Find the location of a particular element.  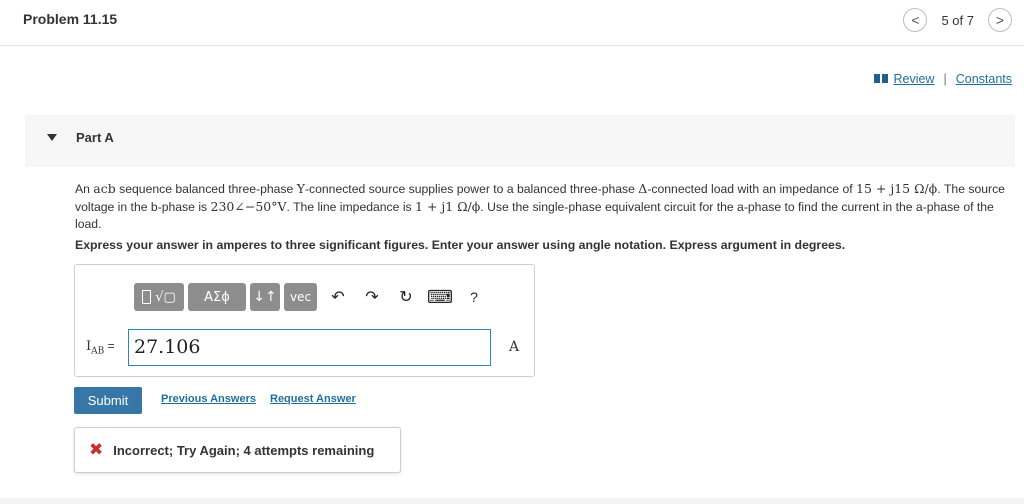

resource-links: Review | Constants is located at coordinates (943, 79).